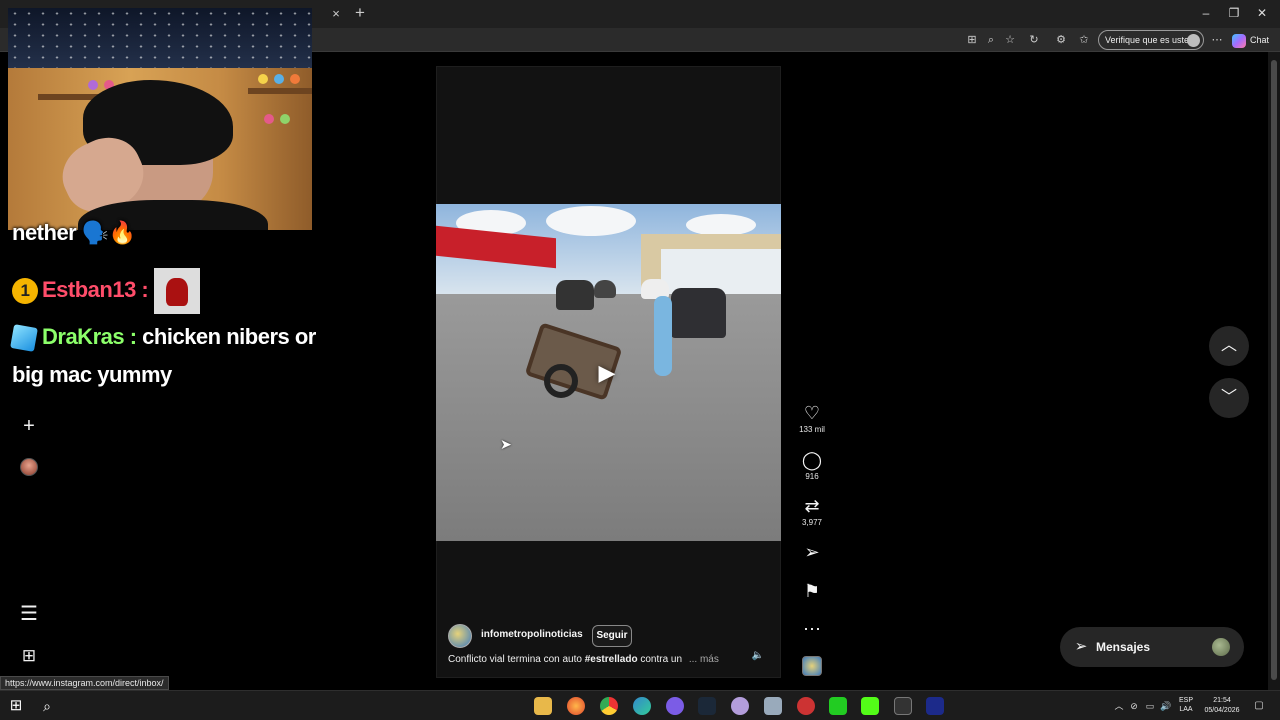 This screenshot has width=1280, height=720. Describe the element at coordinates (1193, 40) in the screenshot. I see `profile-avatar` at that location.